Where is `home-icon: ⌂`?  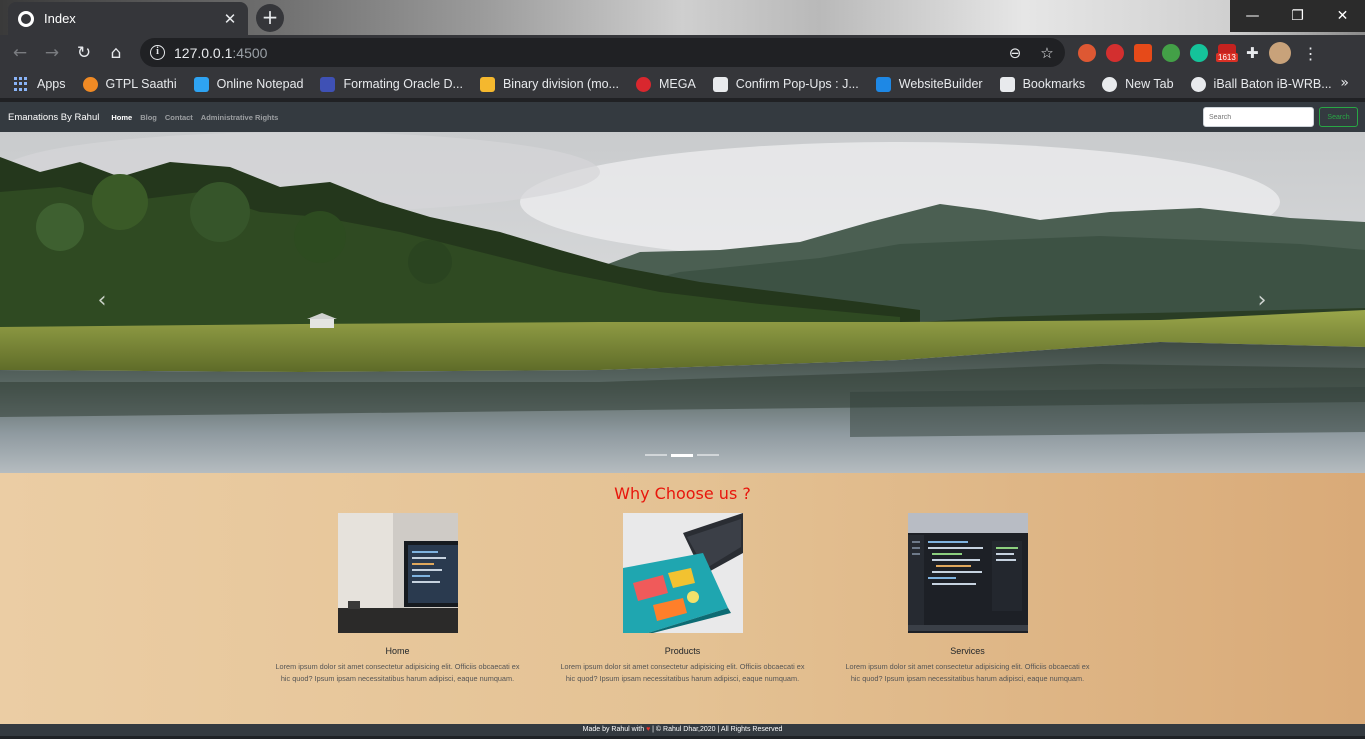 home-icon: ⌂ is located at coordinates (116, 53).